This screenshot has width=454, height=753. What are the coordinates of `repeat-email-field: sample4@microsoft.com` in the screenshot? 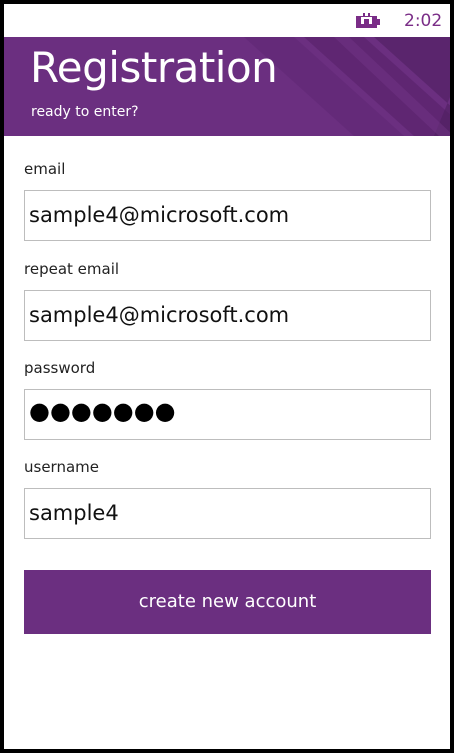 It's located at (227, 315).